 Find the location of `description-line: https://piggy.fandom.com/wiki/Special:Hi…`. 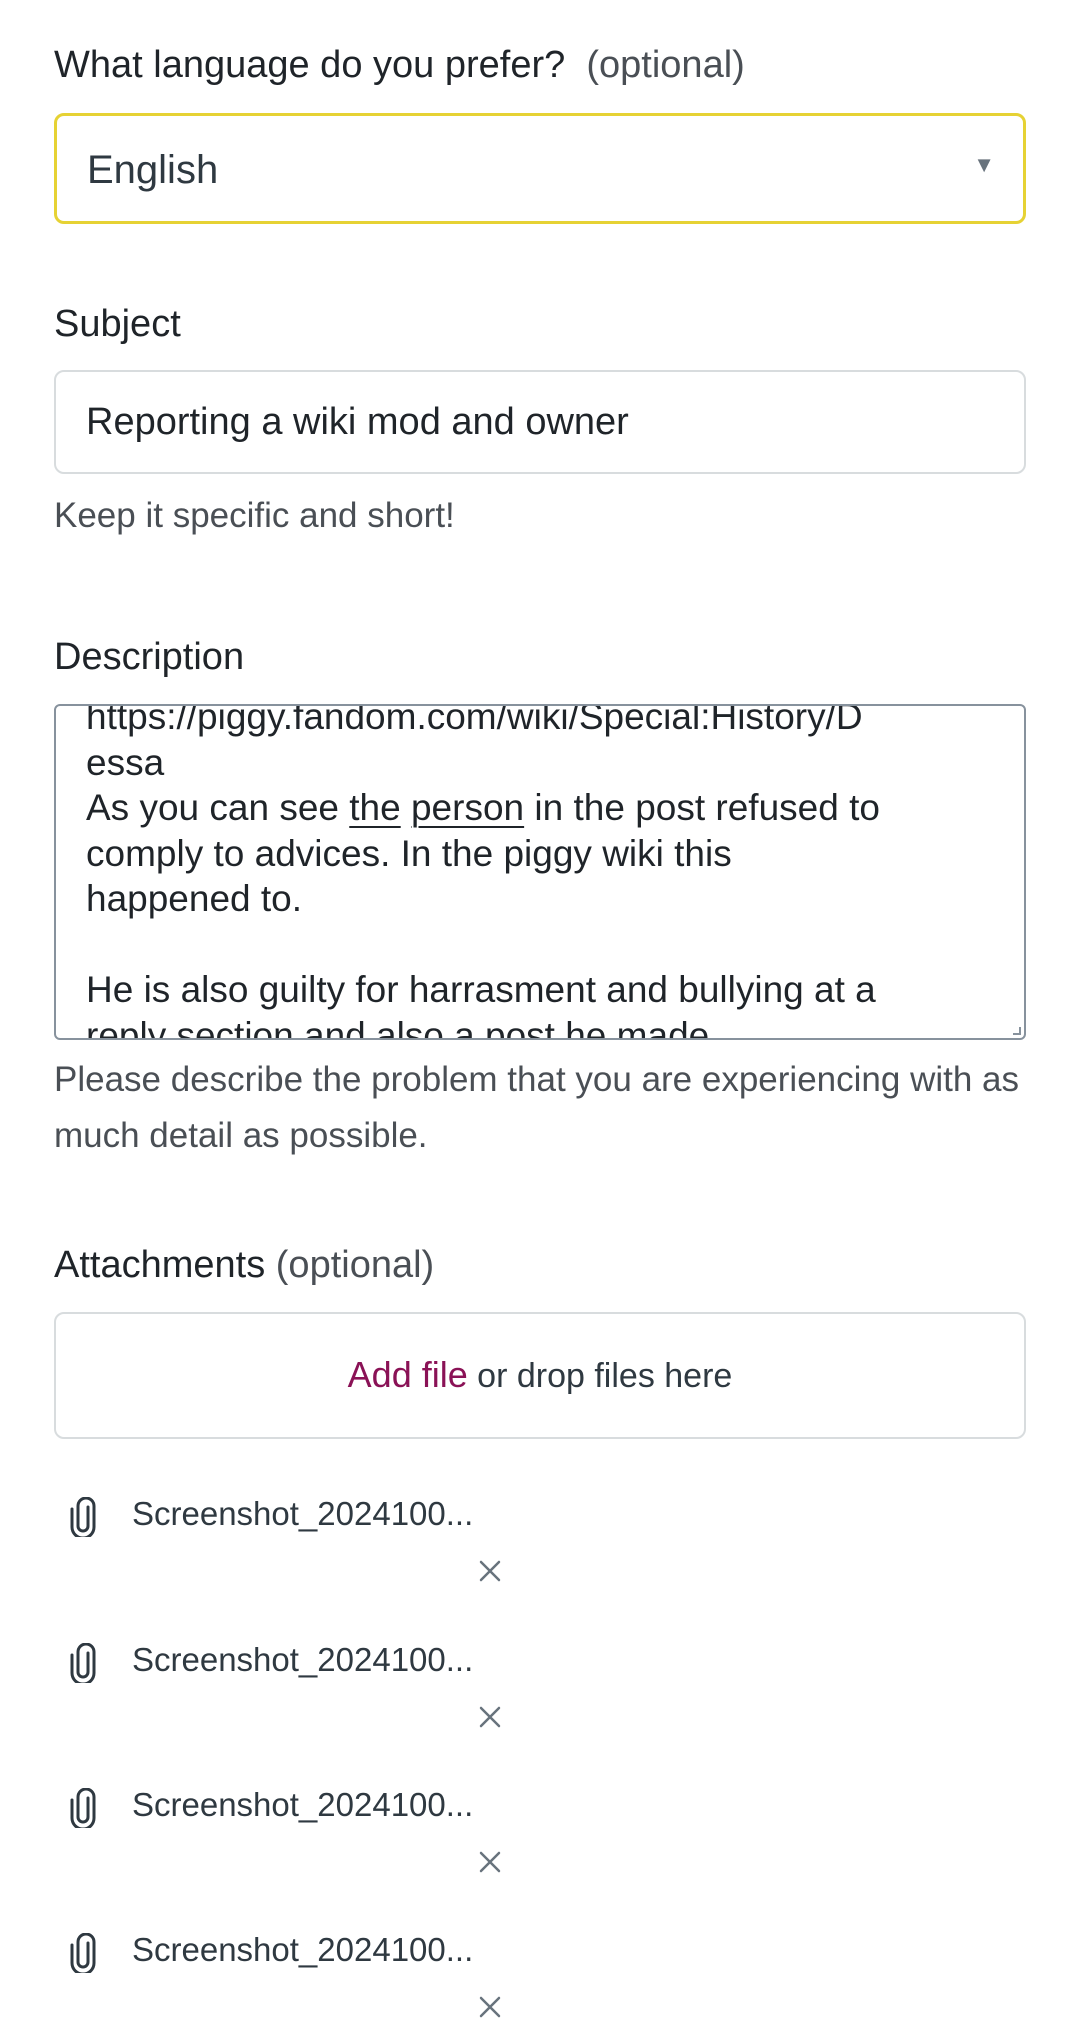

description-line: https://piggy.fandom.com/wiki/Special:Hi… is located at coordinates (474, 720).